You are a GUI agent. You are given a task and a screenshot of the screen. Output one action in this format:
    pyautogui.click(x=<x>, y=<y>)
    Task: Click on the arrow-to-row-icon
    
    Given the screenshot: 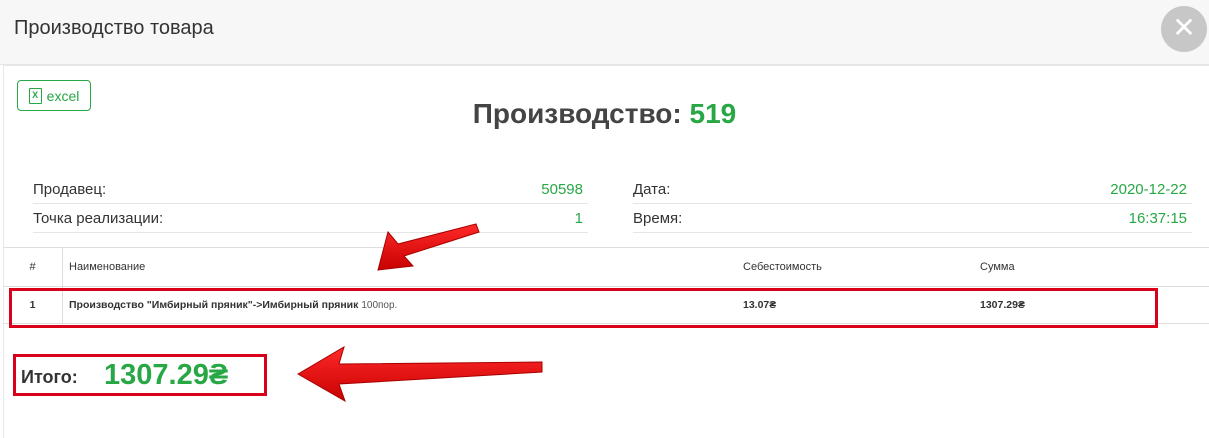 What is the action you would take?
    pyautogui.click(x=428, y=247)
    